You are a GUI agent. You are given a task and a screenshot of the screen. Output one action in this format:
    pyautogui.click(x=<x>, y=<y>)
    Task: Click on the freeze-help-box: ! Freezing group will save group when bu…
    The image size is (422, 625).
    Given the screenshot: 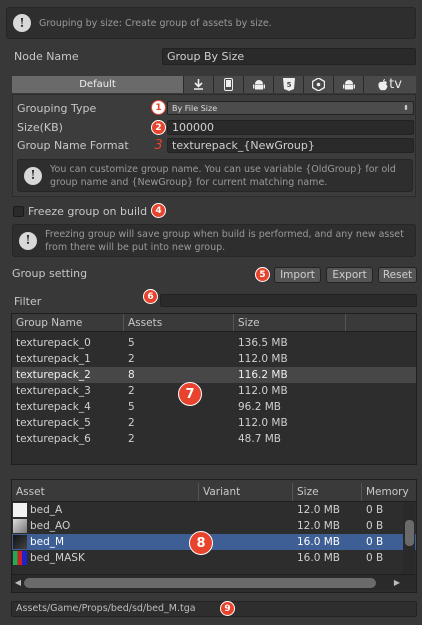 What is the action you would take?
    pyautogui.click(x=214, y=240)
    